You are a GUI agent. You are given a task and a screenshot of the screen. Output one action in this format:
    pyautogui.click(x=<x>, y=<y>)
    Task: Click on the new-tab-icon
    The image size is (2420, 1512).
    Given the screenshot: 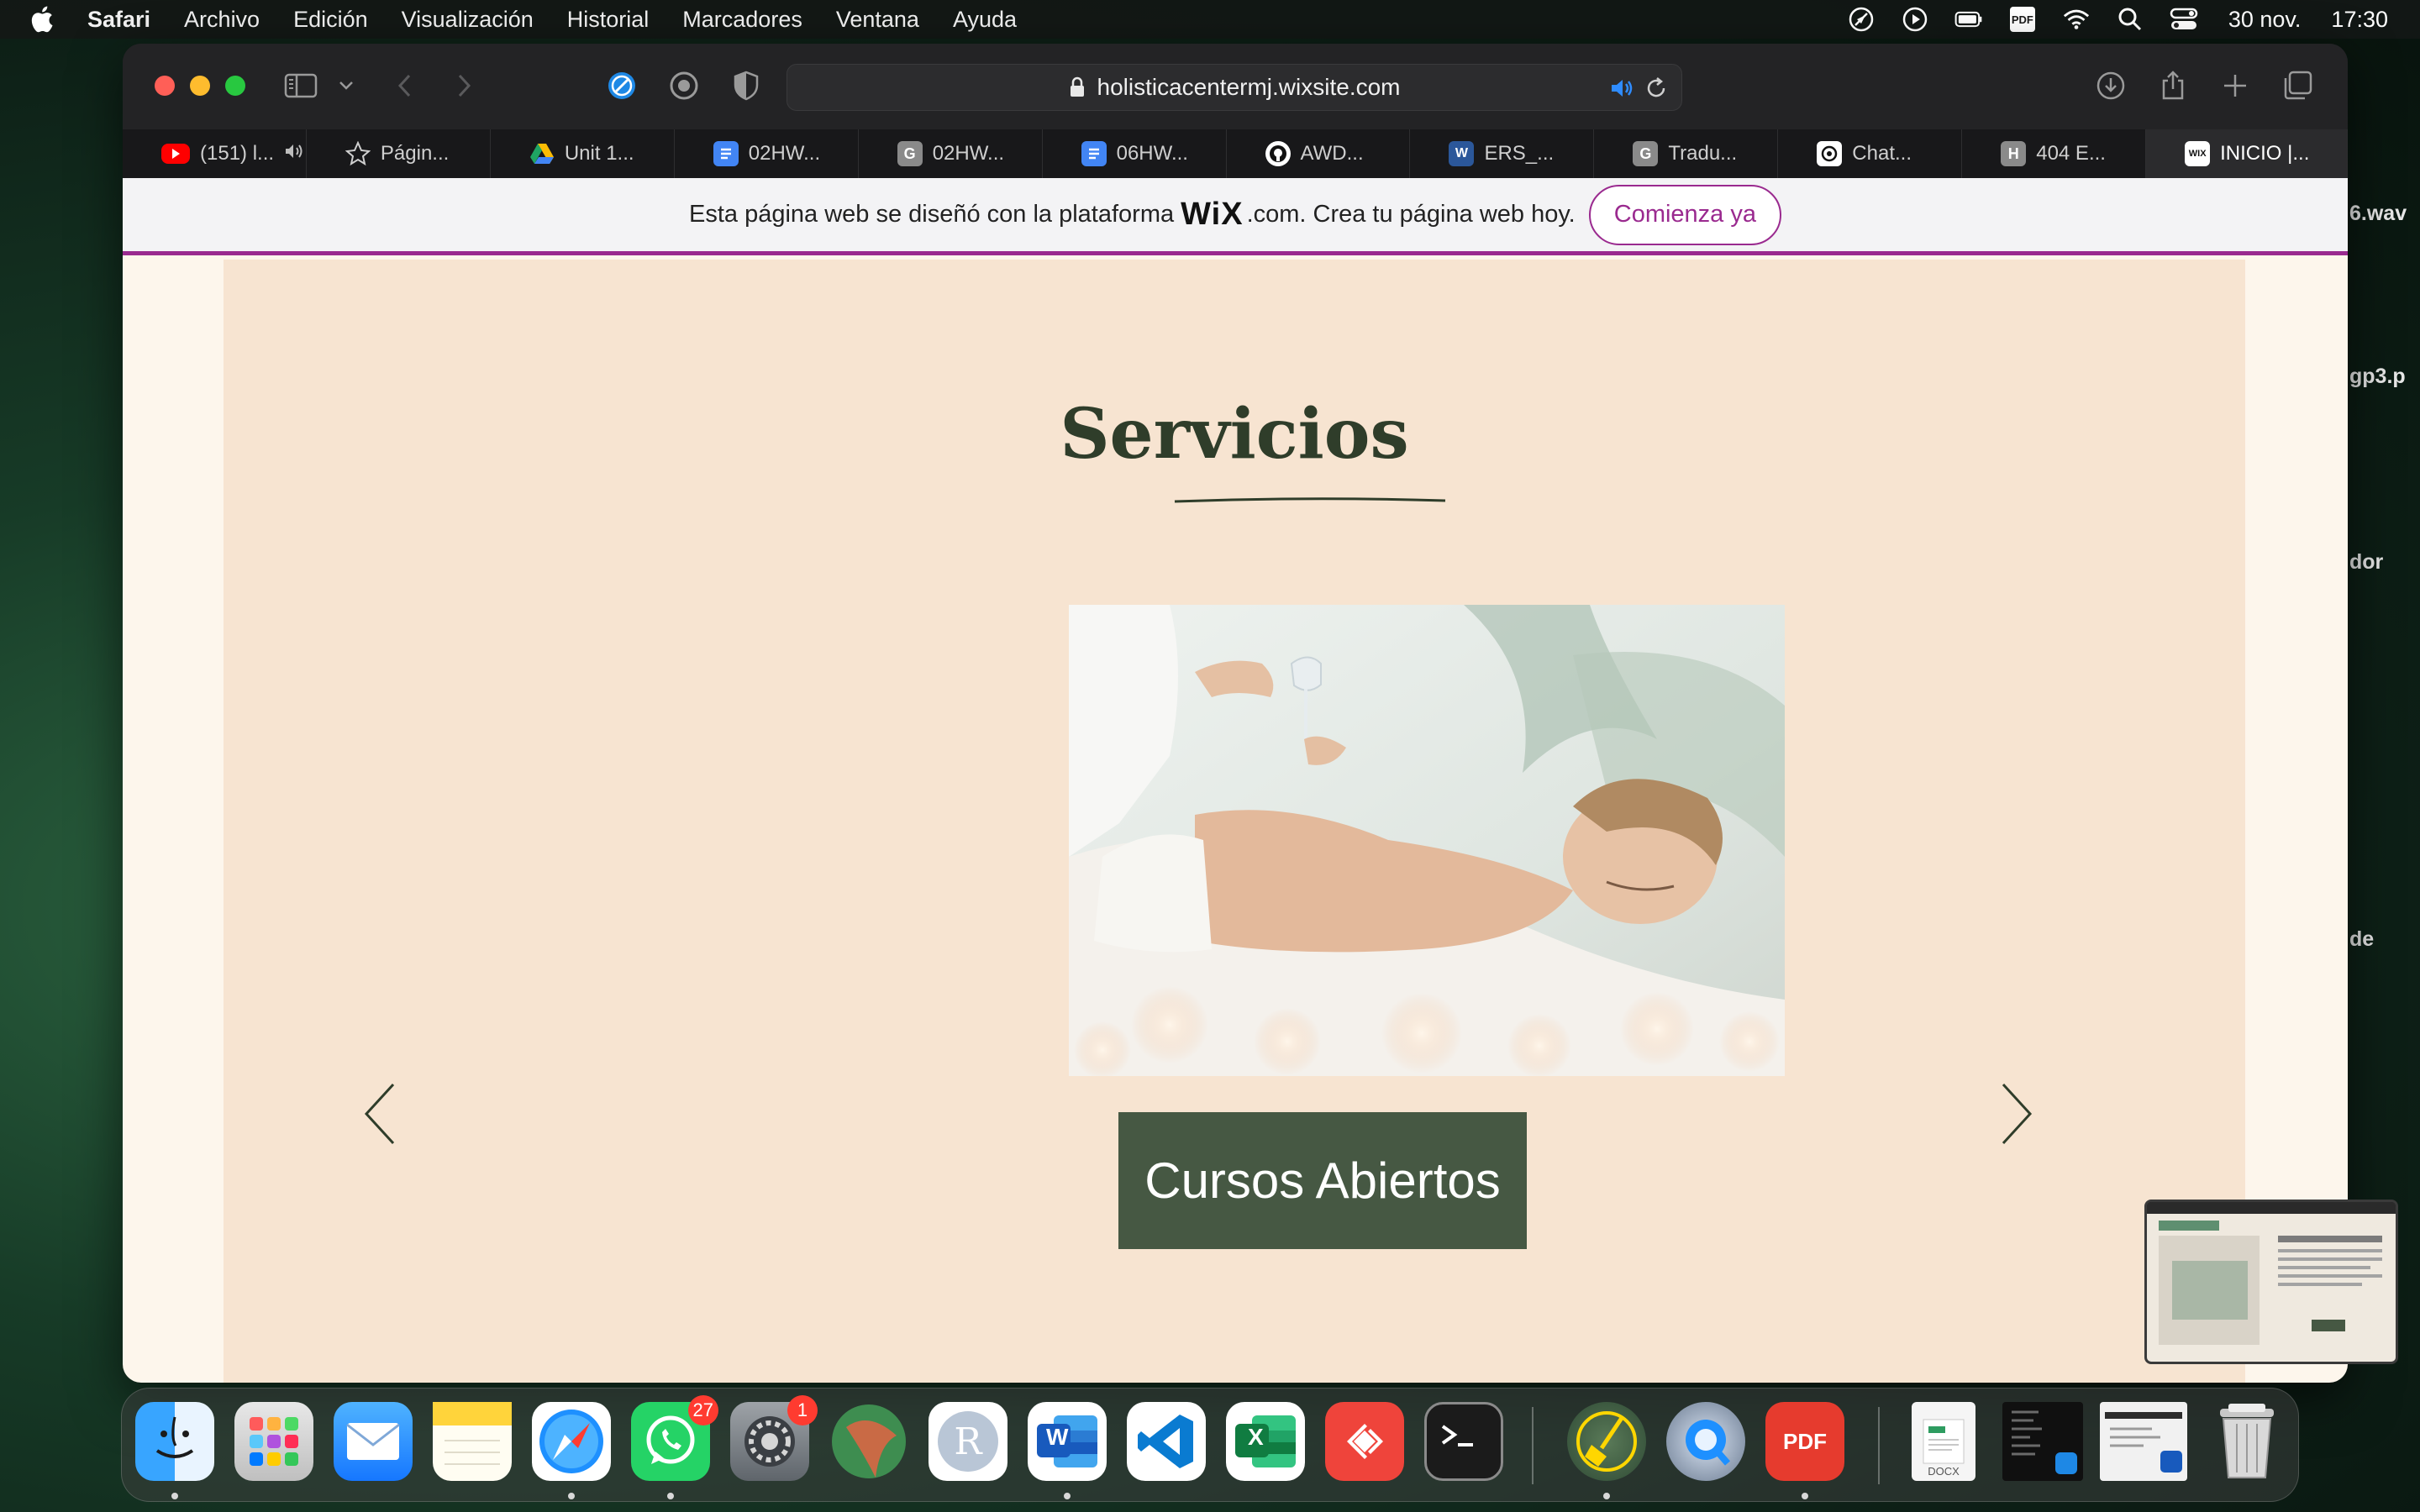 What is the action you would take?
    pyautogui.click(x=2235, y=85)
    